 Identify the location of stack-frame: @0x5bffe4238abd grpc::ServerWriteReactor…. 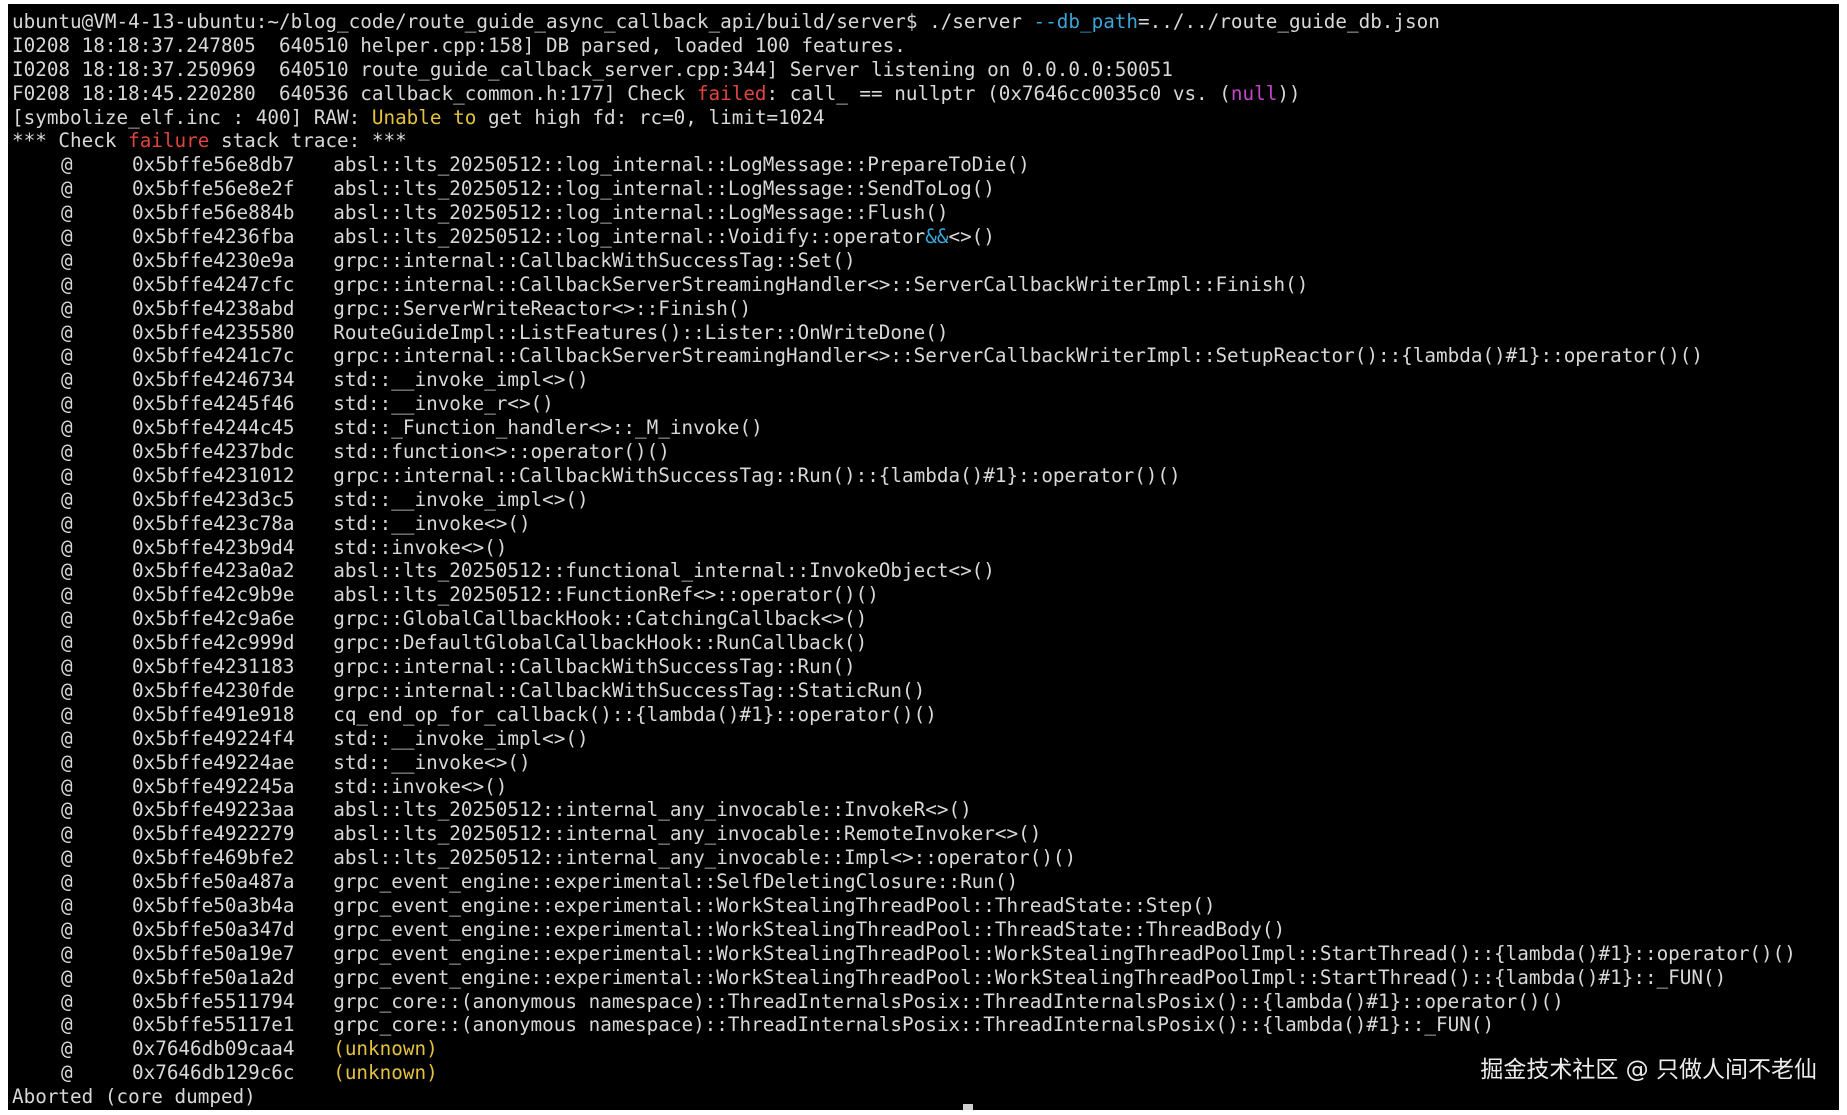
(923, 309).